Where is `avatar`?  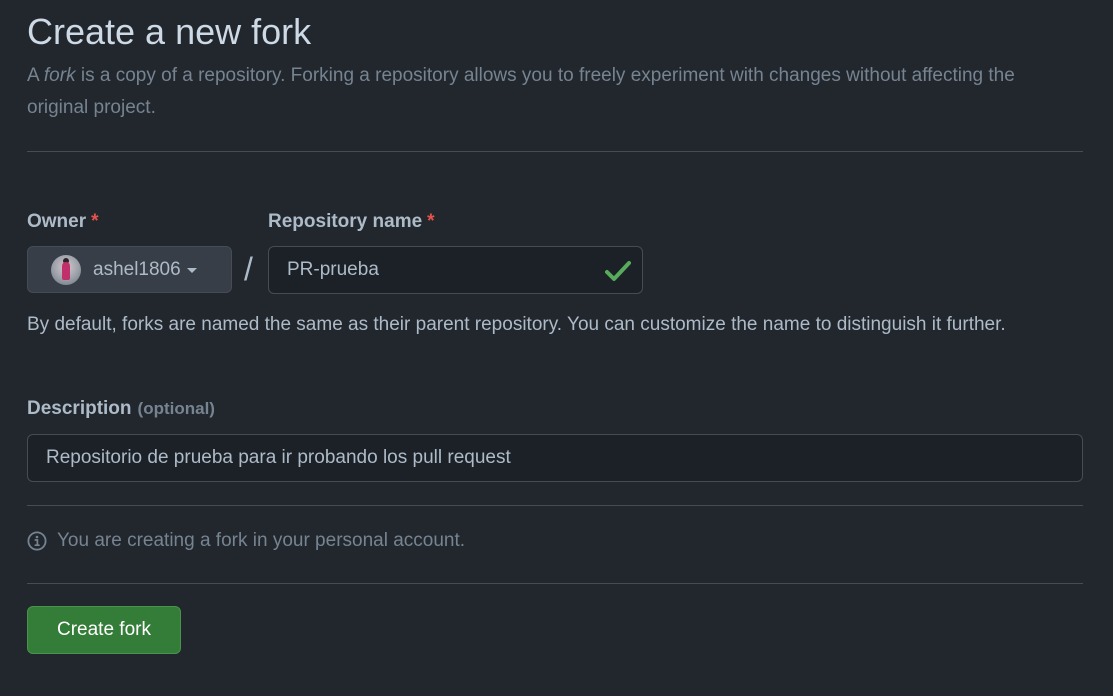 avatar is located at coordinates (66, 269).